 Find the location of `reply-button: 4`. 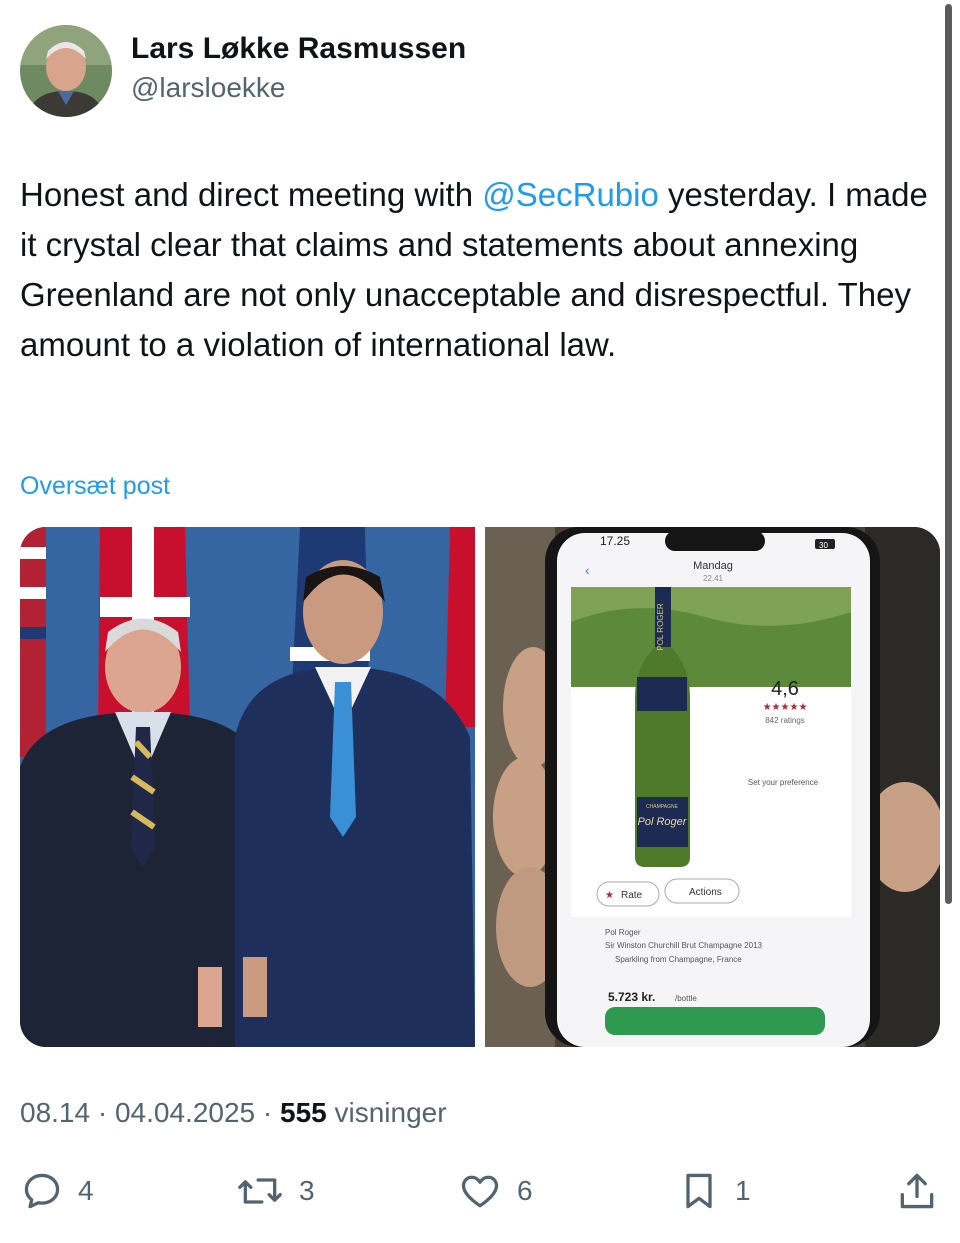

reply-button: 4 is located at coordinates (57, 1191).